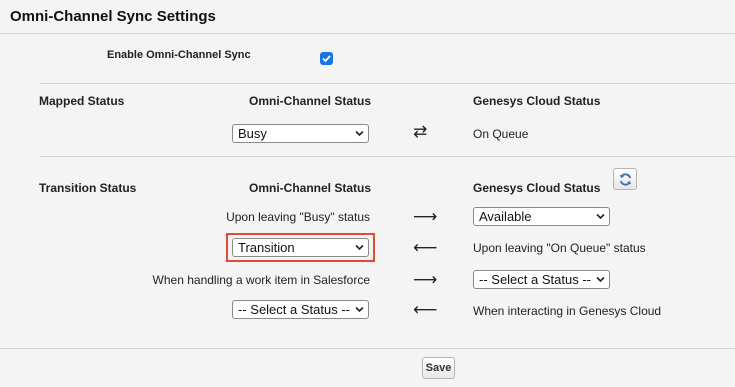  Describe the element at coordinates (505, 216) in the screenshot. I see `transition-row-1-genesys-value: Available` at that location.